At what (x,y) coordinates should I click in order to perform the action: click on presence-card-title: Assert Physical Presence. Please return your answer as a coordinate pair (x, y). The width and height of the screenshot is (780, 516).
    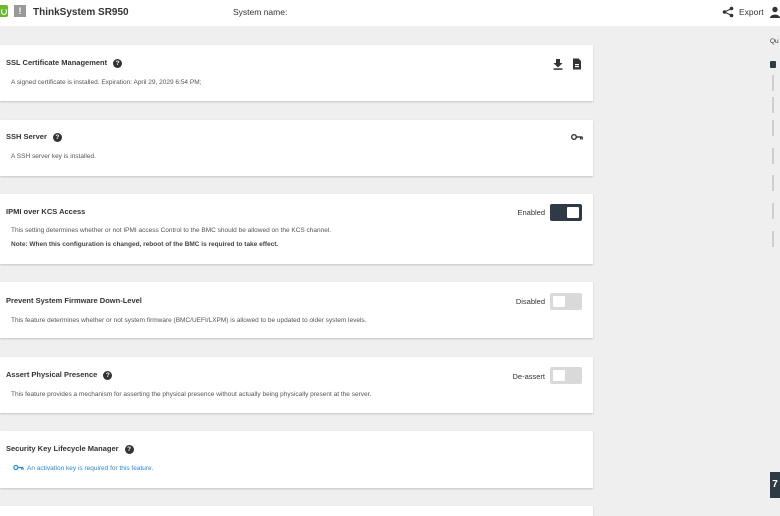
    Looking at the image, I should click on (52, 374).